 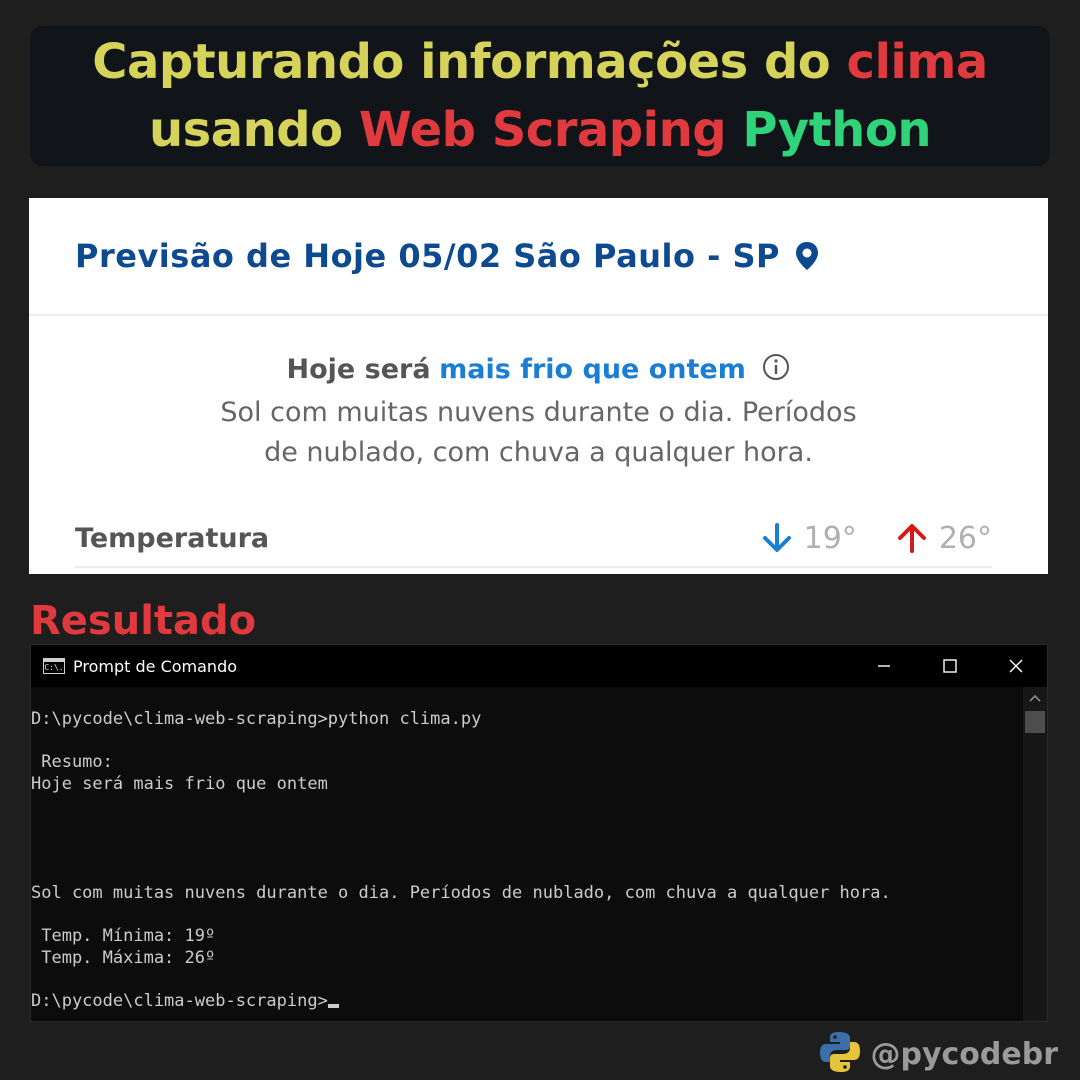 I want to click on vertical-scrollbar, so click(x=1035, y=854).